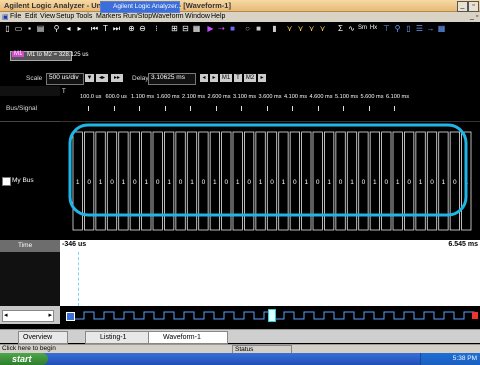 The height and width of the screenshot is (365, 480). What do you see at coordinates (137, 16) in the screenshot?
I see `menu-run-stop: Run/Stop` at bounding box center [137, 16].